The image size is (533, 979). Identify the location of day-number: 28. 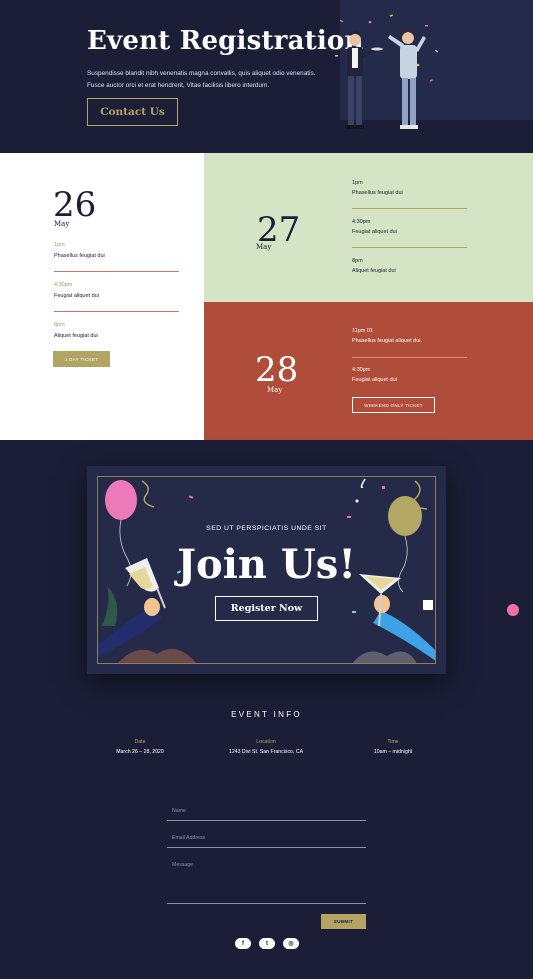
(277, 370).